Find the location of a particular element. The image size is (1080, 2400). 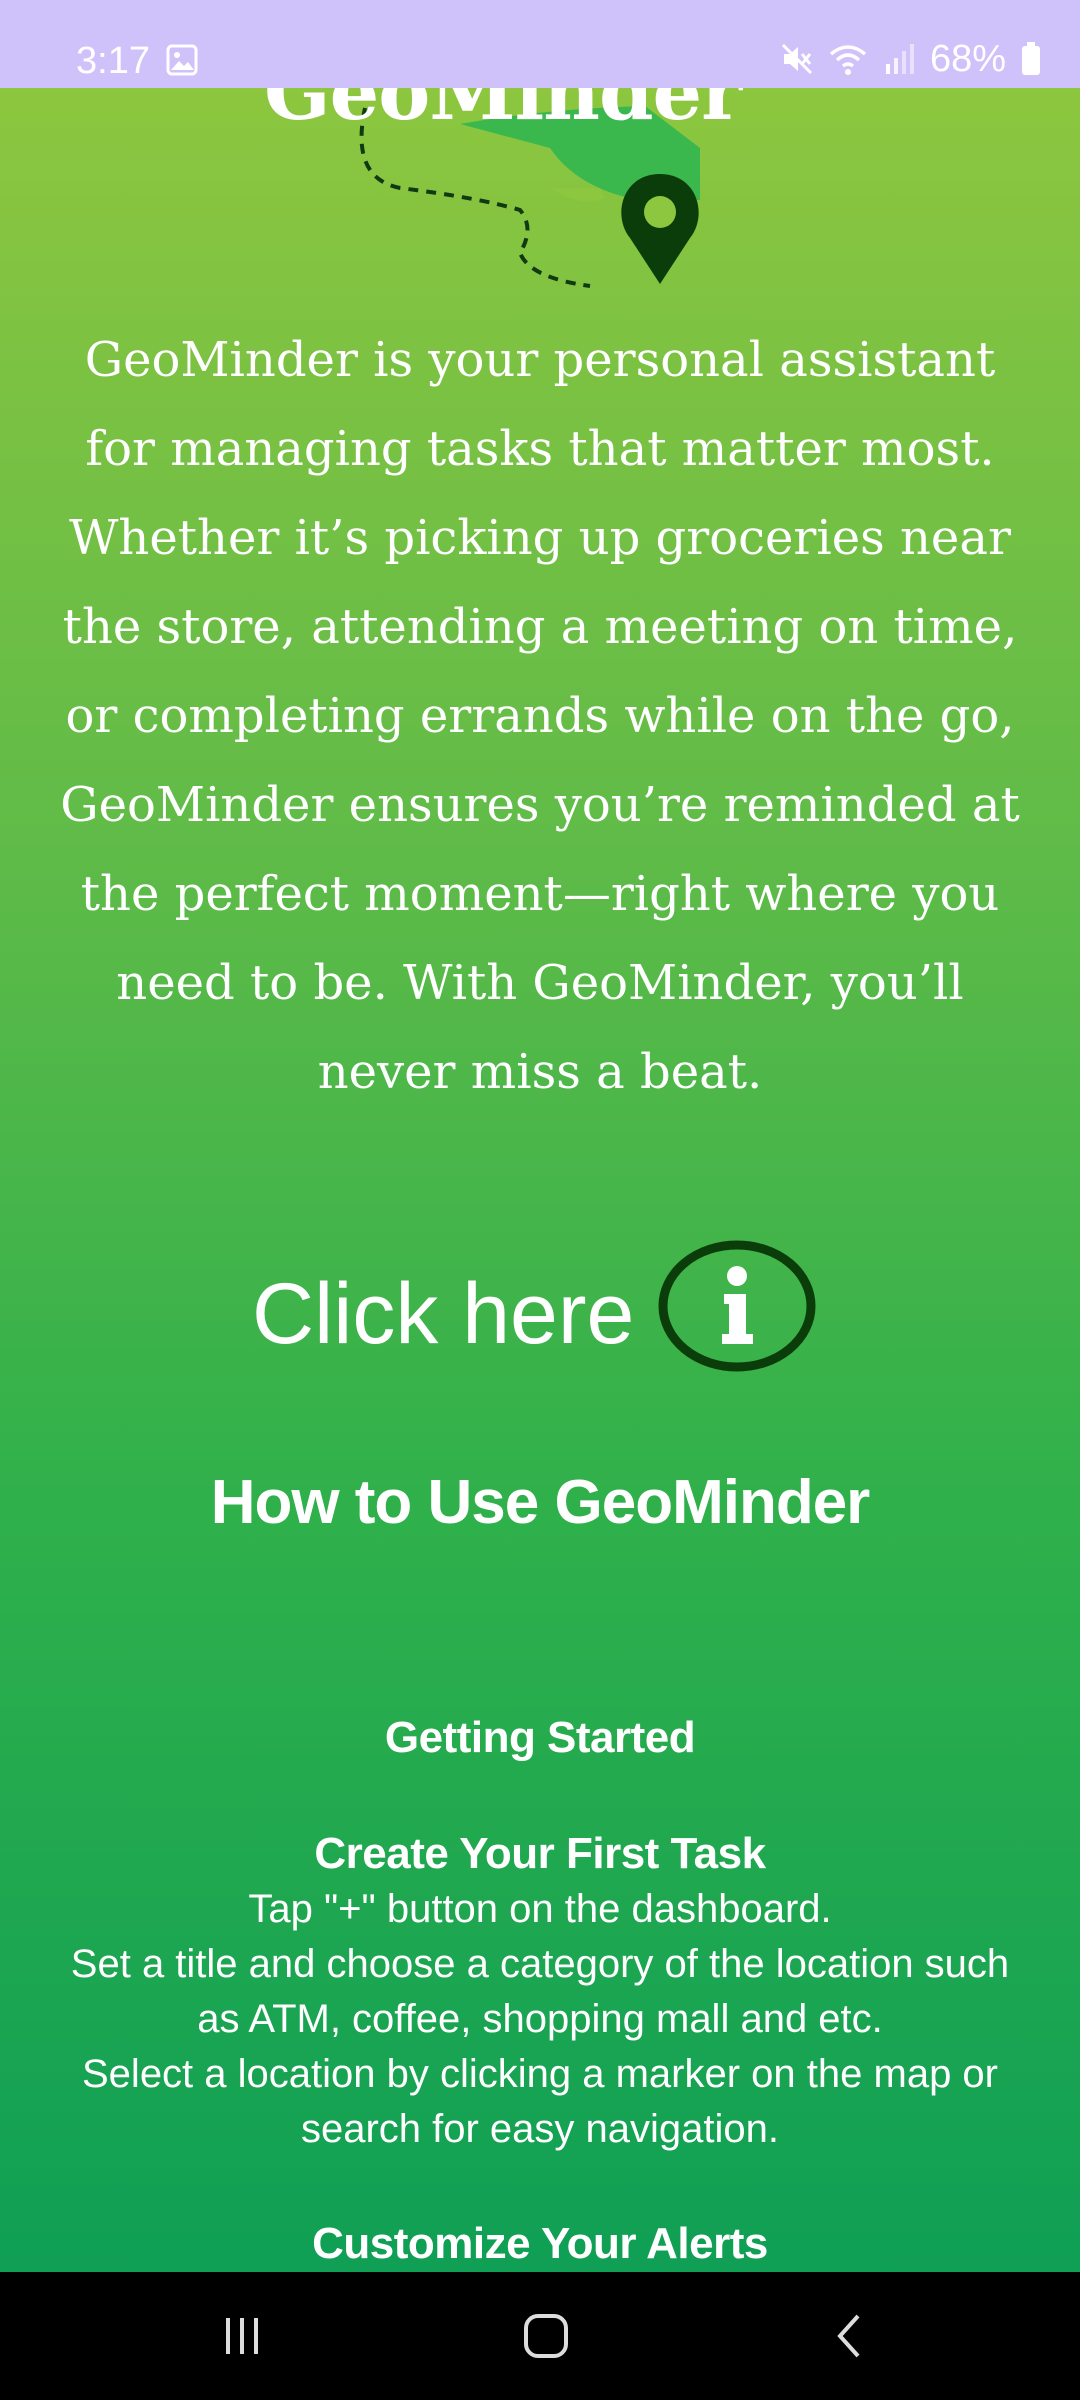

recent-apps-button is located at coordinates (242, 2336).